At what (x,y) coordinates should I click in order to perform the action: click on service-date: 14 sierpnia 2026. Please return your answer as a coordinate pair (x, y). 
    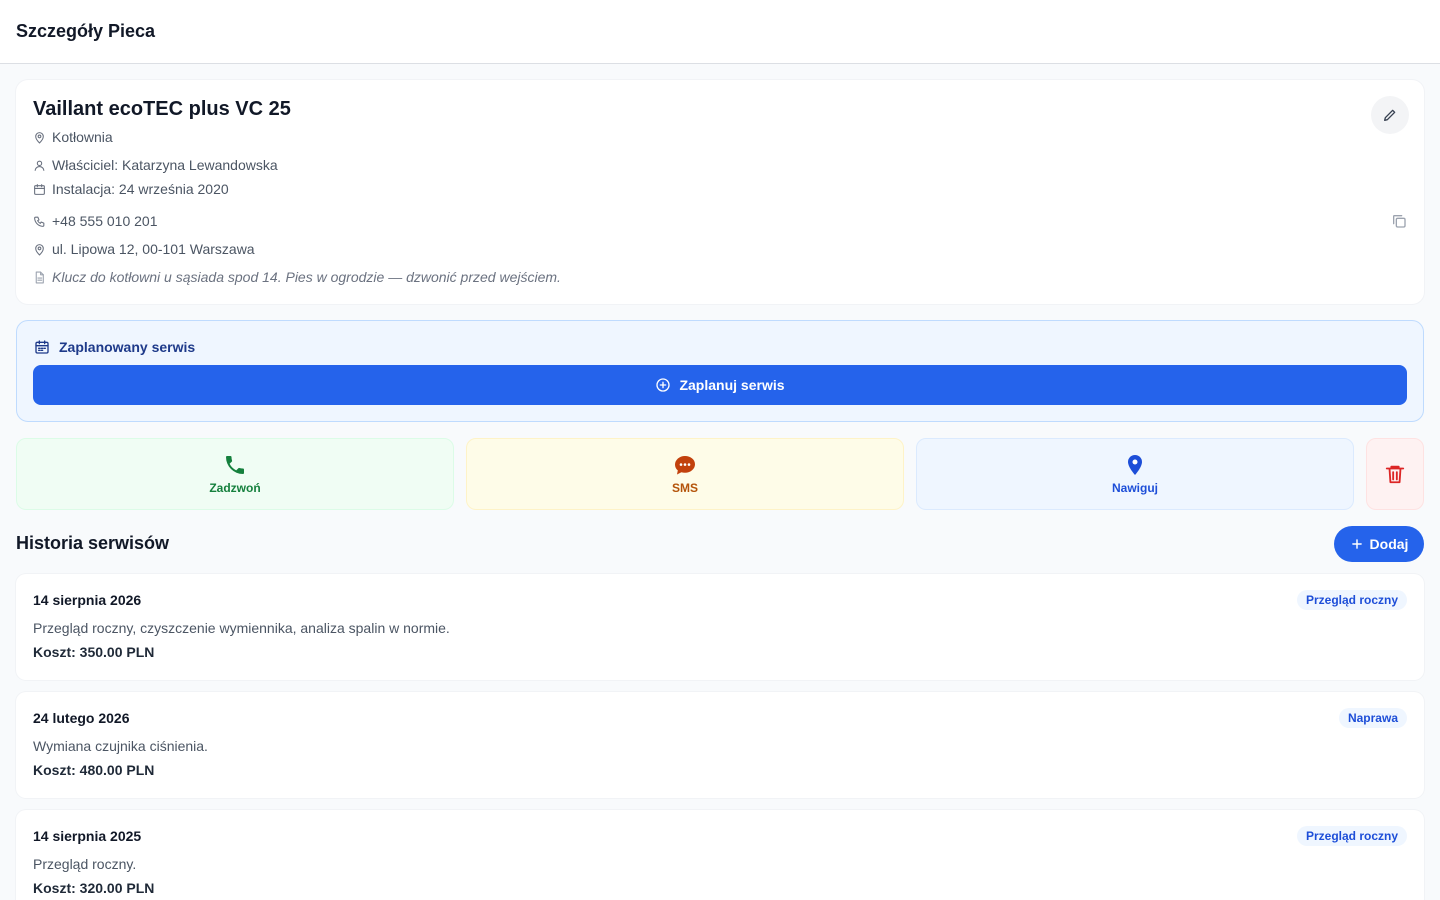
    Looking at the image, I should click on (87, 600).